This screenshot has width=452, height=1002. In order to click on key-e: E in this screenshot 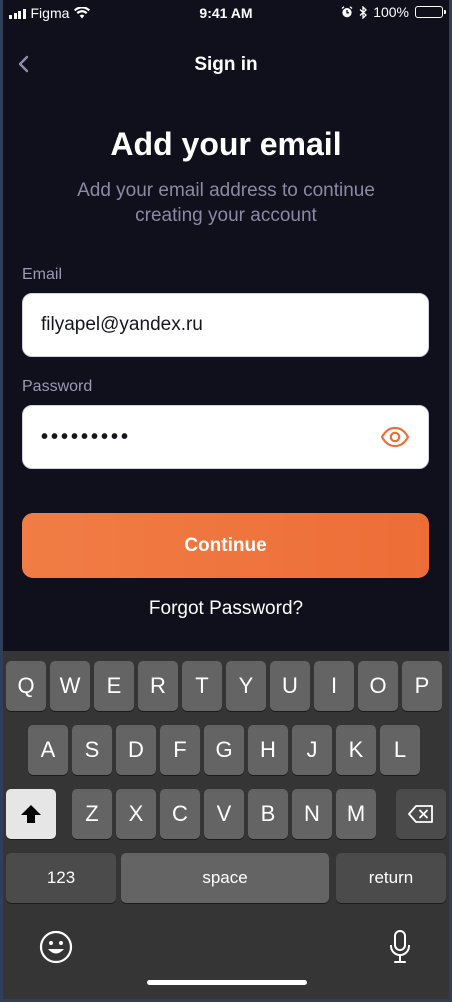, I will do `click(114, 686)`.